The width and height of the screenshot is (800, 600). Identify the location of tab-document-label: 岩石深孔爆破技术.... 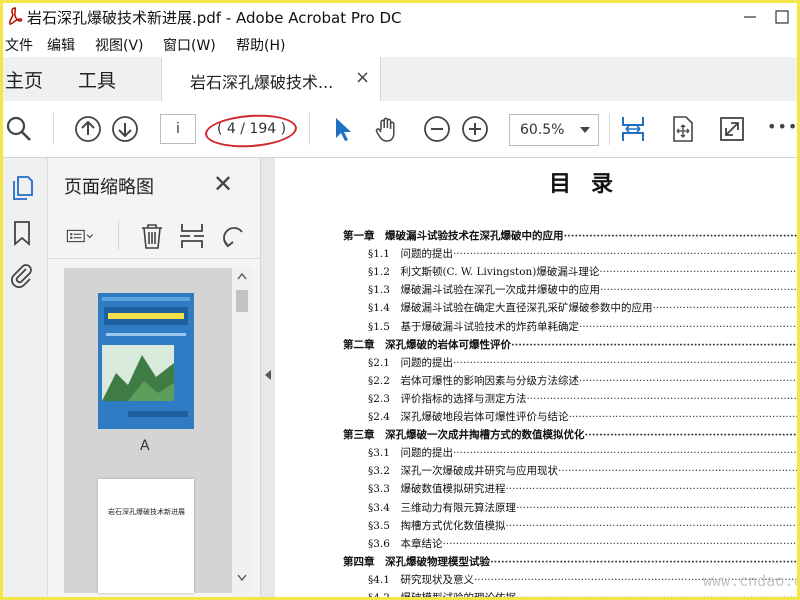
(262, 82).